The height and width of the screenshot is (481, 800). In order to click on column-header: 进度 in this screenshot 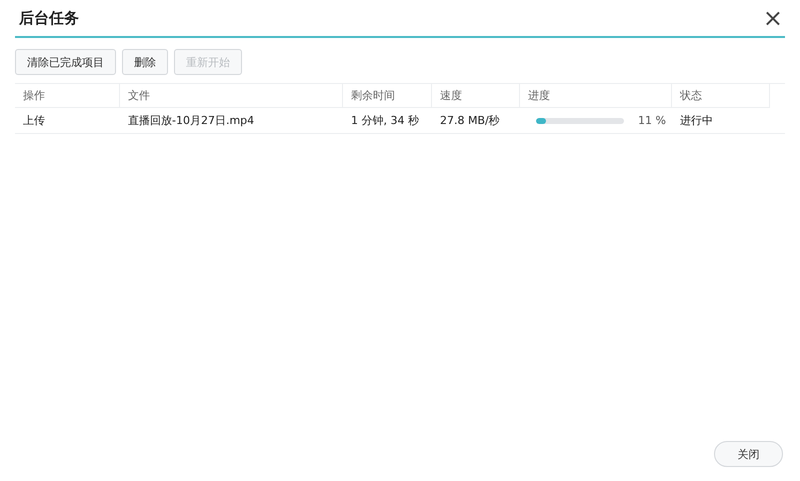, I will do `click(596, 95)`.